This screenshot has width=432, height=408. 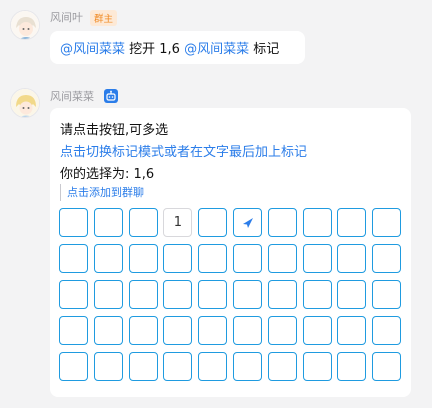 What do you see at coordinates (107, 174) in the screenshot?
I see `selection-text: 你的选择为: 1,6` at bounding box center [107, 174].